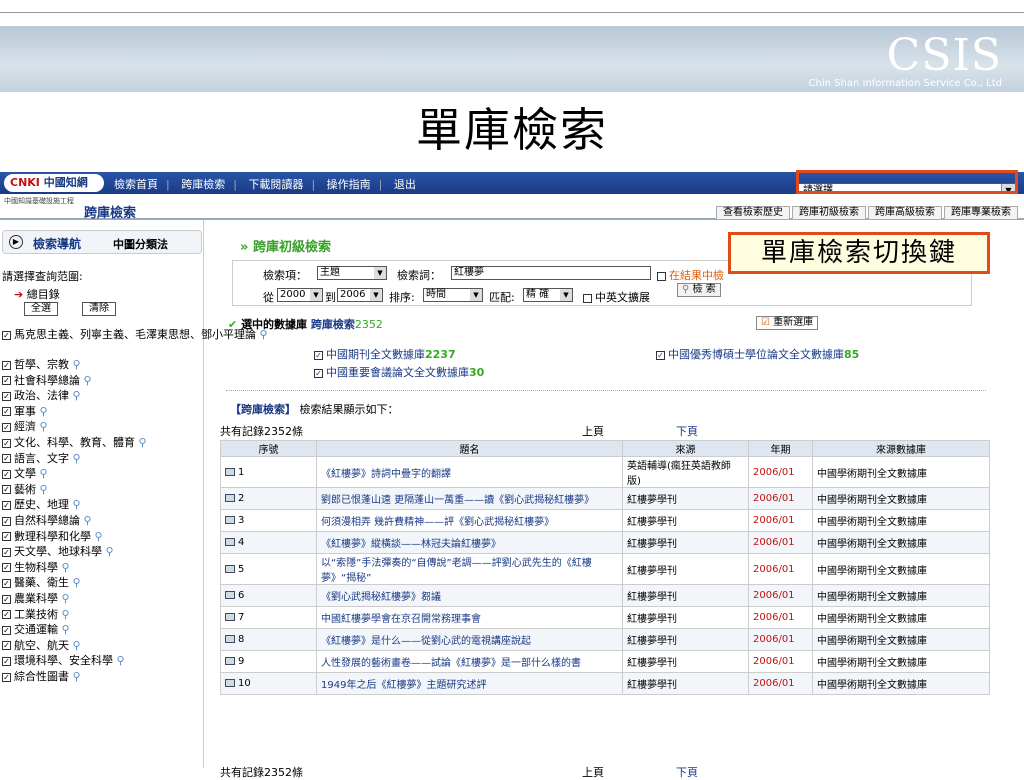 The width and height of the screenshot is (1024, 780). I want to click on play-icon: ▶, so click(16, 242).